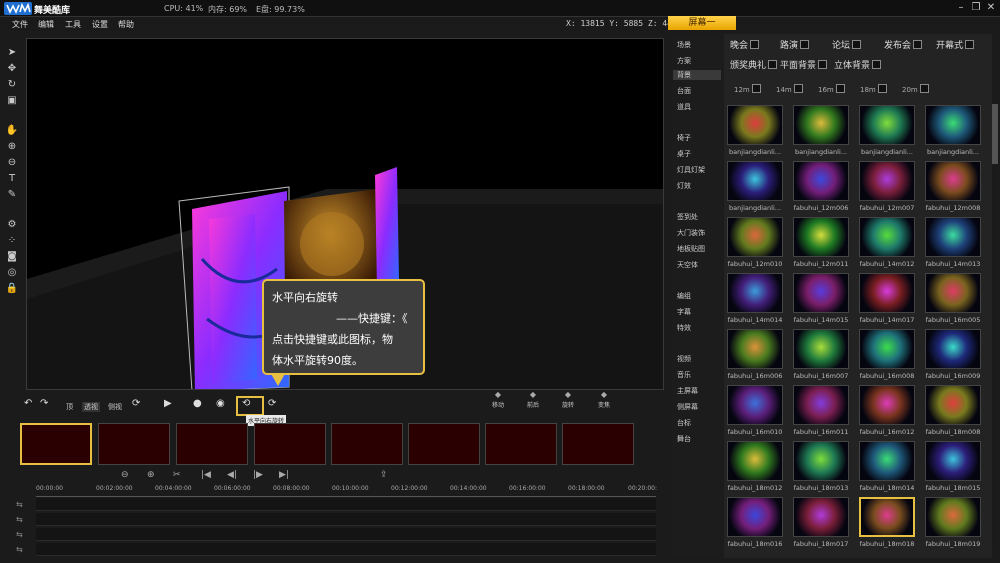 This screenshot has height=563, width=1000. I want to click on close-icon: ✕, so click(991, 8).